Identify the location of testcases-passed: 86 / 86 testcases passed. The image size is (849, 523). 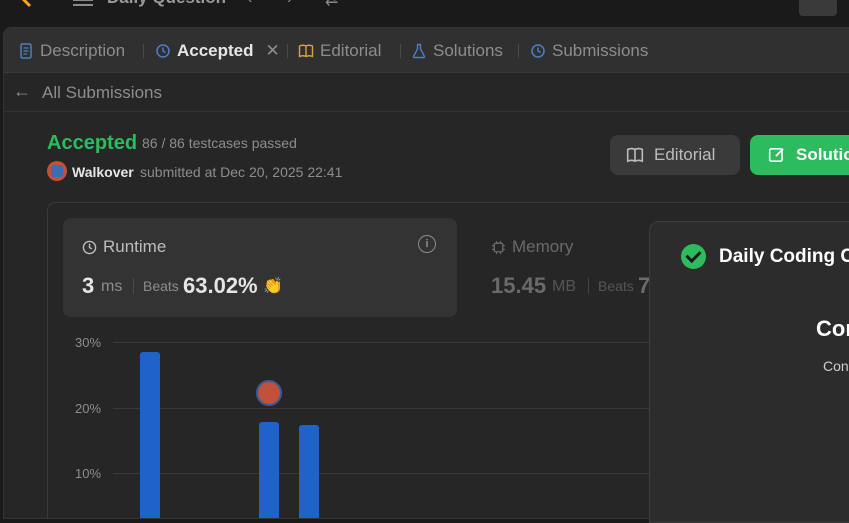
(219, 143).